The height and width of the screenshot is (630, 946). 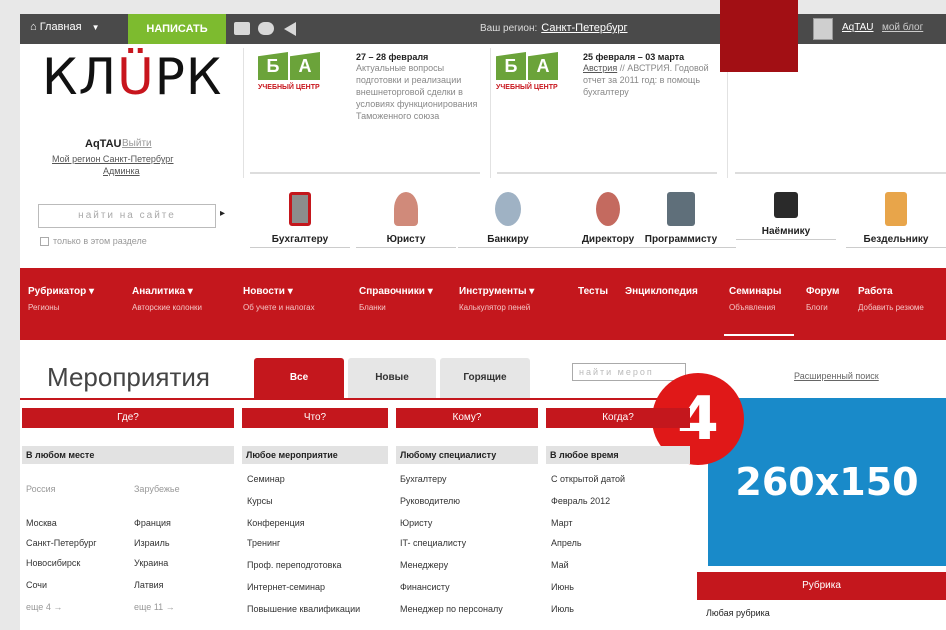 I want to click on list-item: Израиль, so click(x=152, y=543).